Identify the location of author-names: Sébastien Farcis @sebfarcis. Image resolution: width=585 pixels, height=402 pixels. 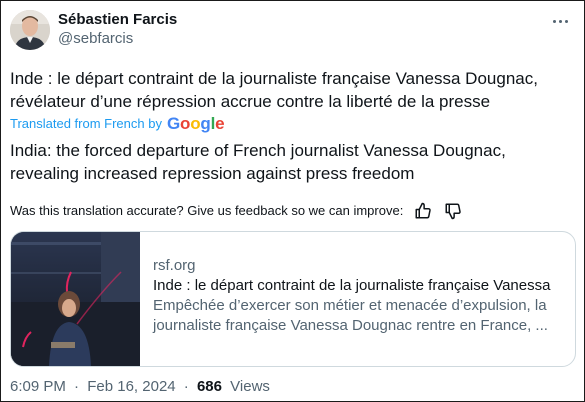
(117, 30).